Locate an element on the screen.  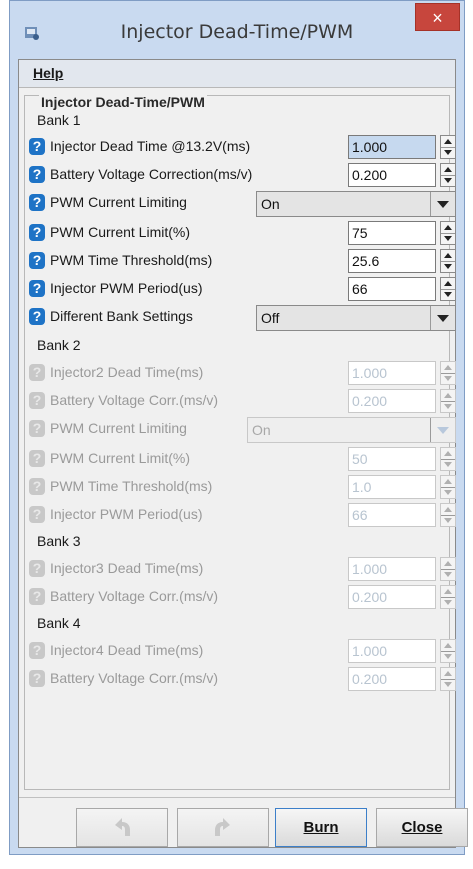
close-icon: × is located at coordinates (437, 18).